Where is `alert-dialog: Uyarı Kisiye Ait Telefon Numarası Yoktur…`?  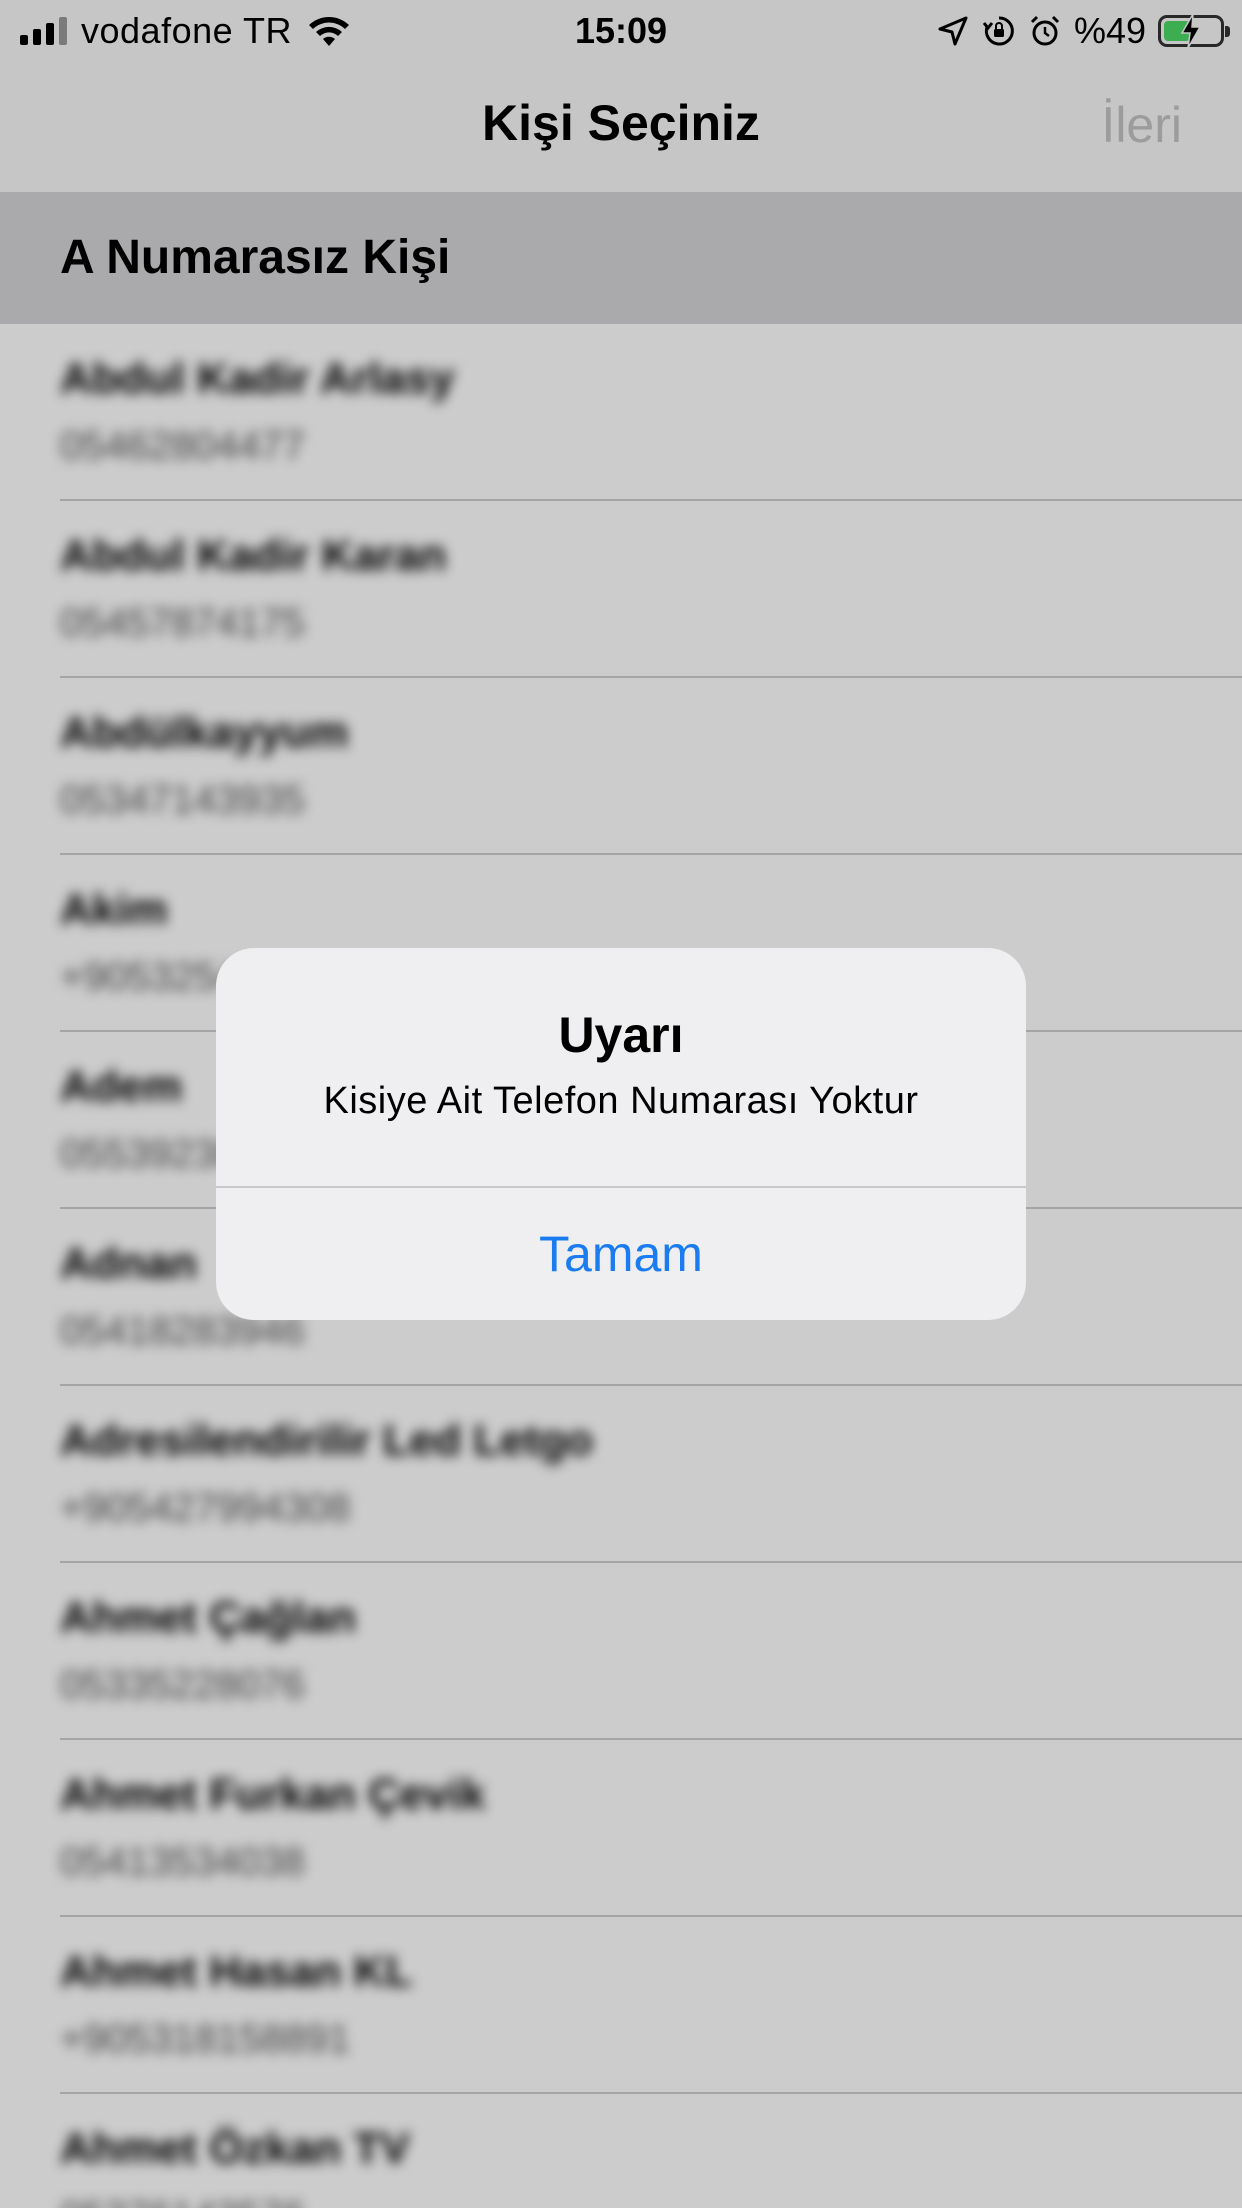 alert-dialog: Uyarı Kisiye Ait Telefon Numarası Yoktur… is located at coordinates (621, 1134).